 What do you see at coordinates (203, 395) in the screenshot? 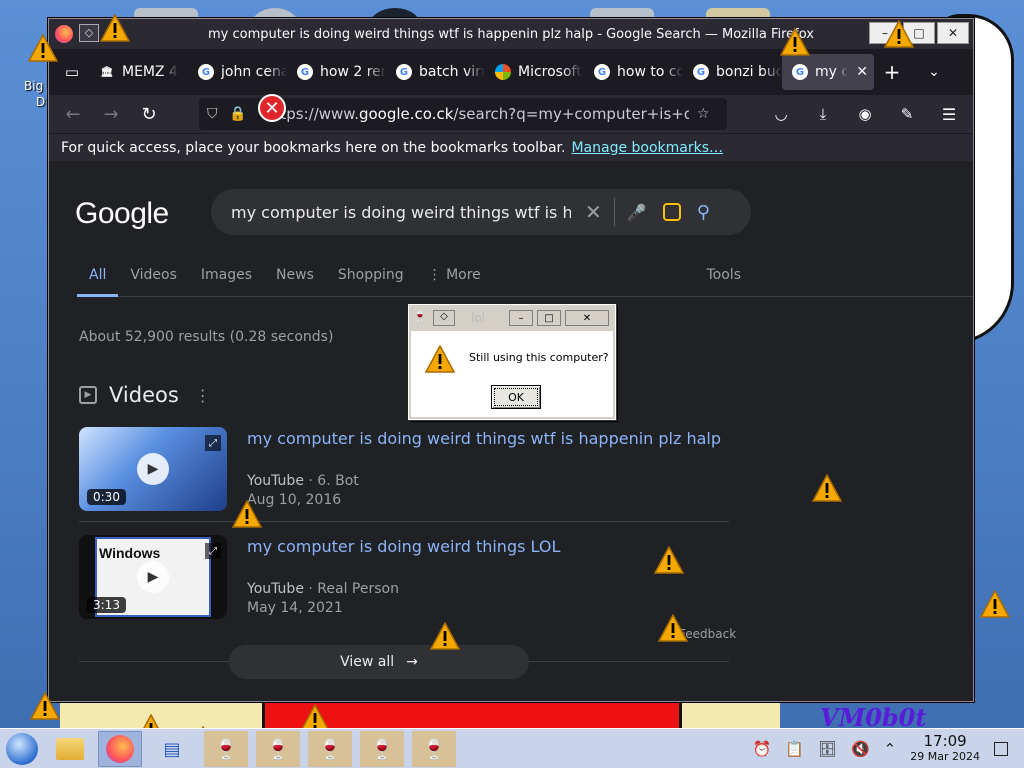
I see `more-options-icon: ⋮` at bounding box center [203, 395].